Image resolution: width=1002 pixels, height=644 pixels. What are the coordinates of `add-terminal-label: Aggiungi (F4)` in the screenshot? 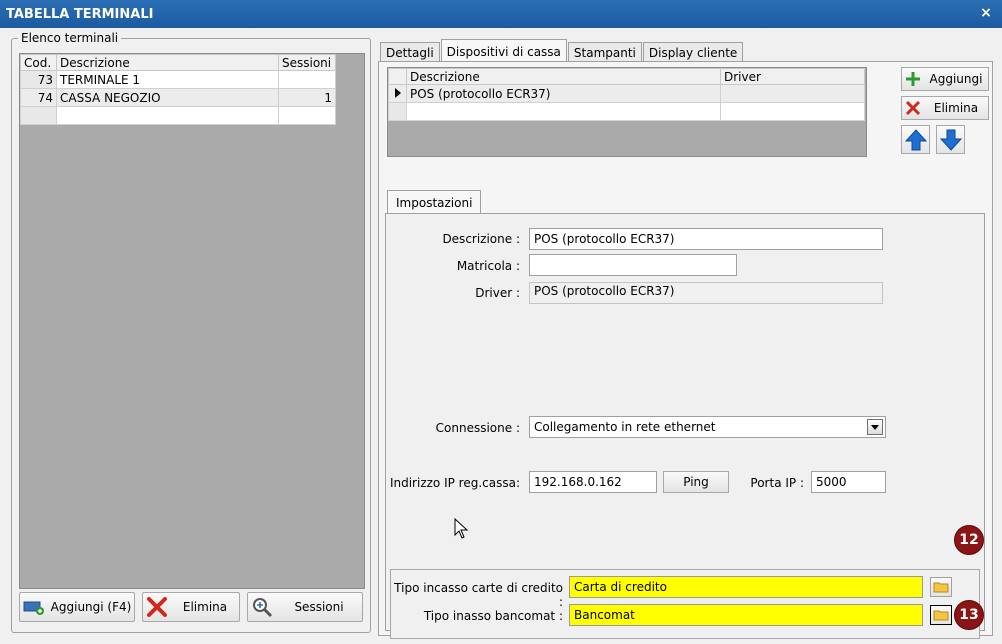 It's located at (91, 607).